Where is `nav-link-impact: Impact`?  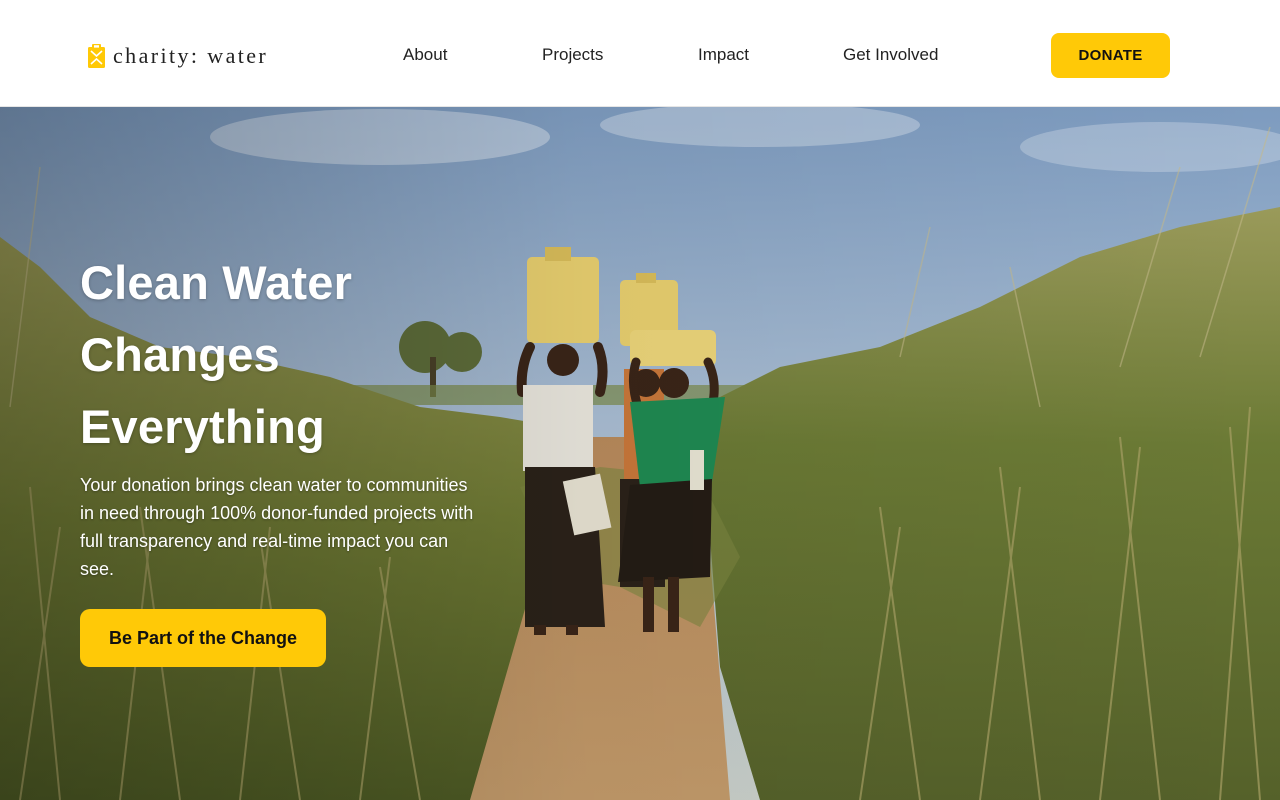
nav-link-impact: Impact is located at coordinates (723, 55).